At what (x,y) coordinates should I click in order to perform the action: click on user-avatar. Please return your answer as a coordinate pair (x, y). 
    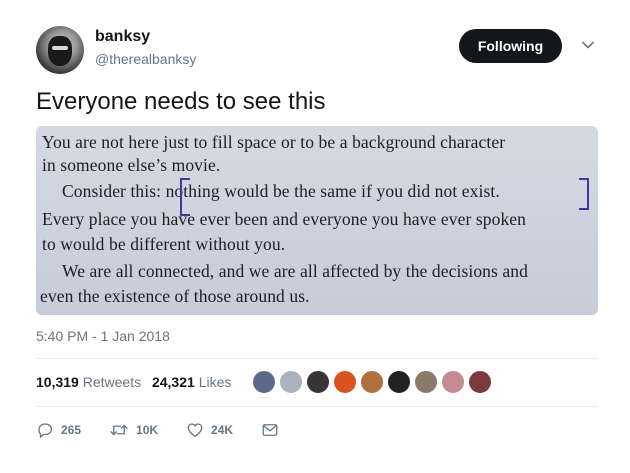
    Looking at the image, I should click on (60, 50).